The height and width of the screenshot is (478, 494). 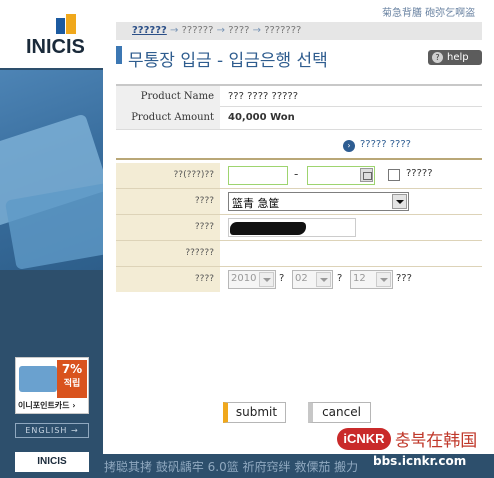 What do you see at coordinates (38, 379) in the screenshot?
I see `credit-card-icon` at bounding box center [38, 379].